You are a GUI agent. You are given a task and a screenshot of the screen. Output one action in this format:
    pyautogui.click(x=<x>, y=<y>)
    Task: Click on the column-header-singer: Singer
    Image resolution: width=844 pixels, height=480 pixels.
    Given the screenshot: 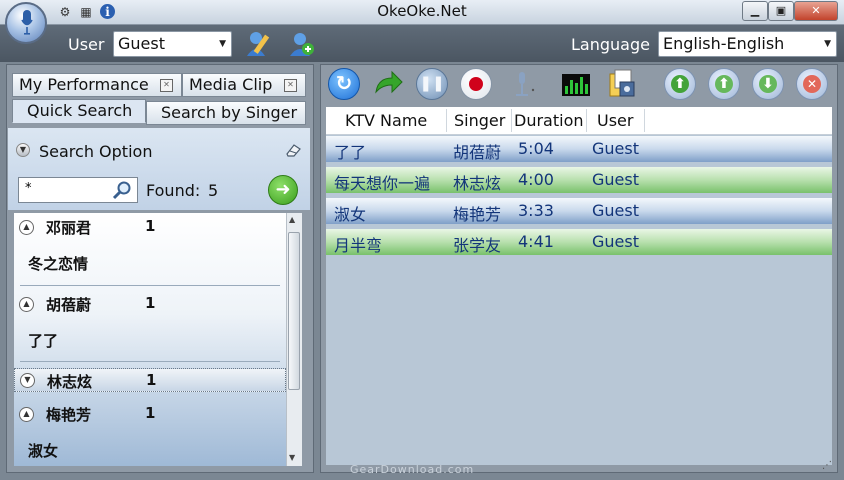 What is the action you would take?
    pyautogui.click(x=479, y=120)
    